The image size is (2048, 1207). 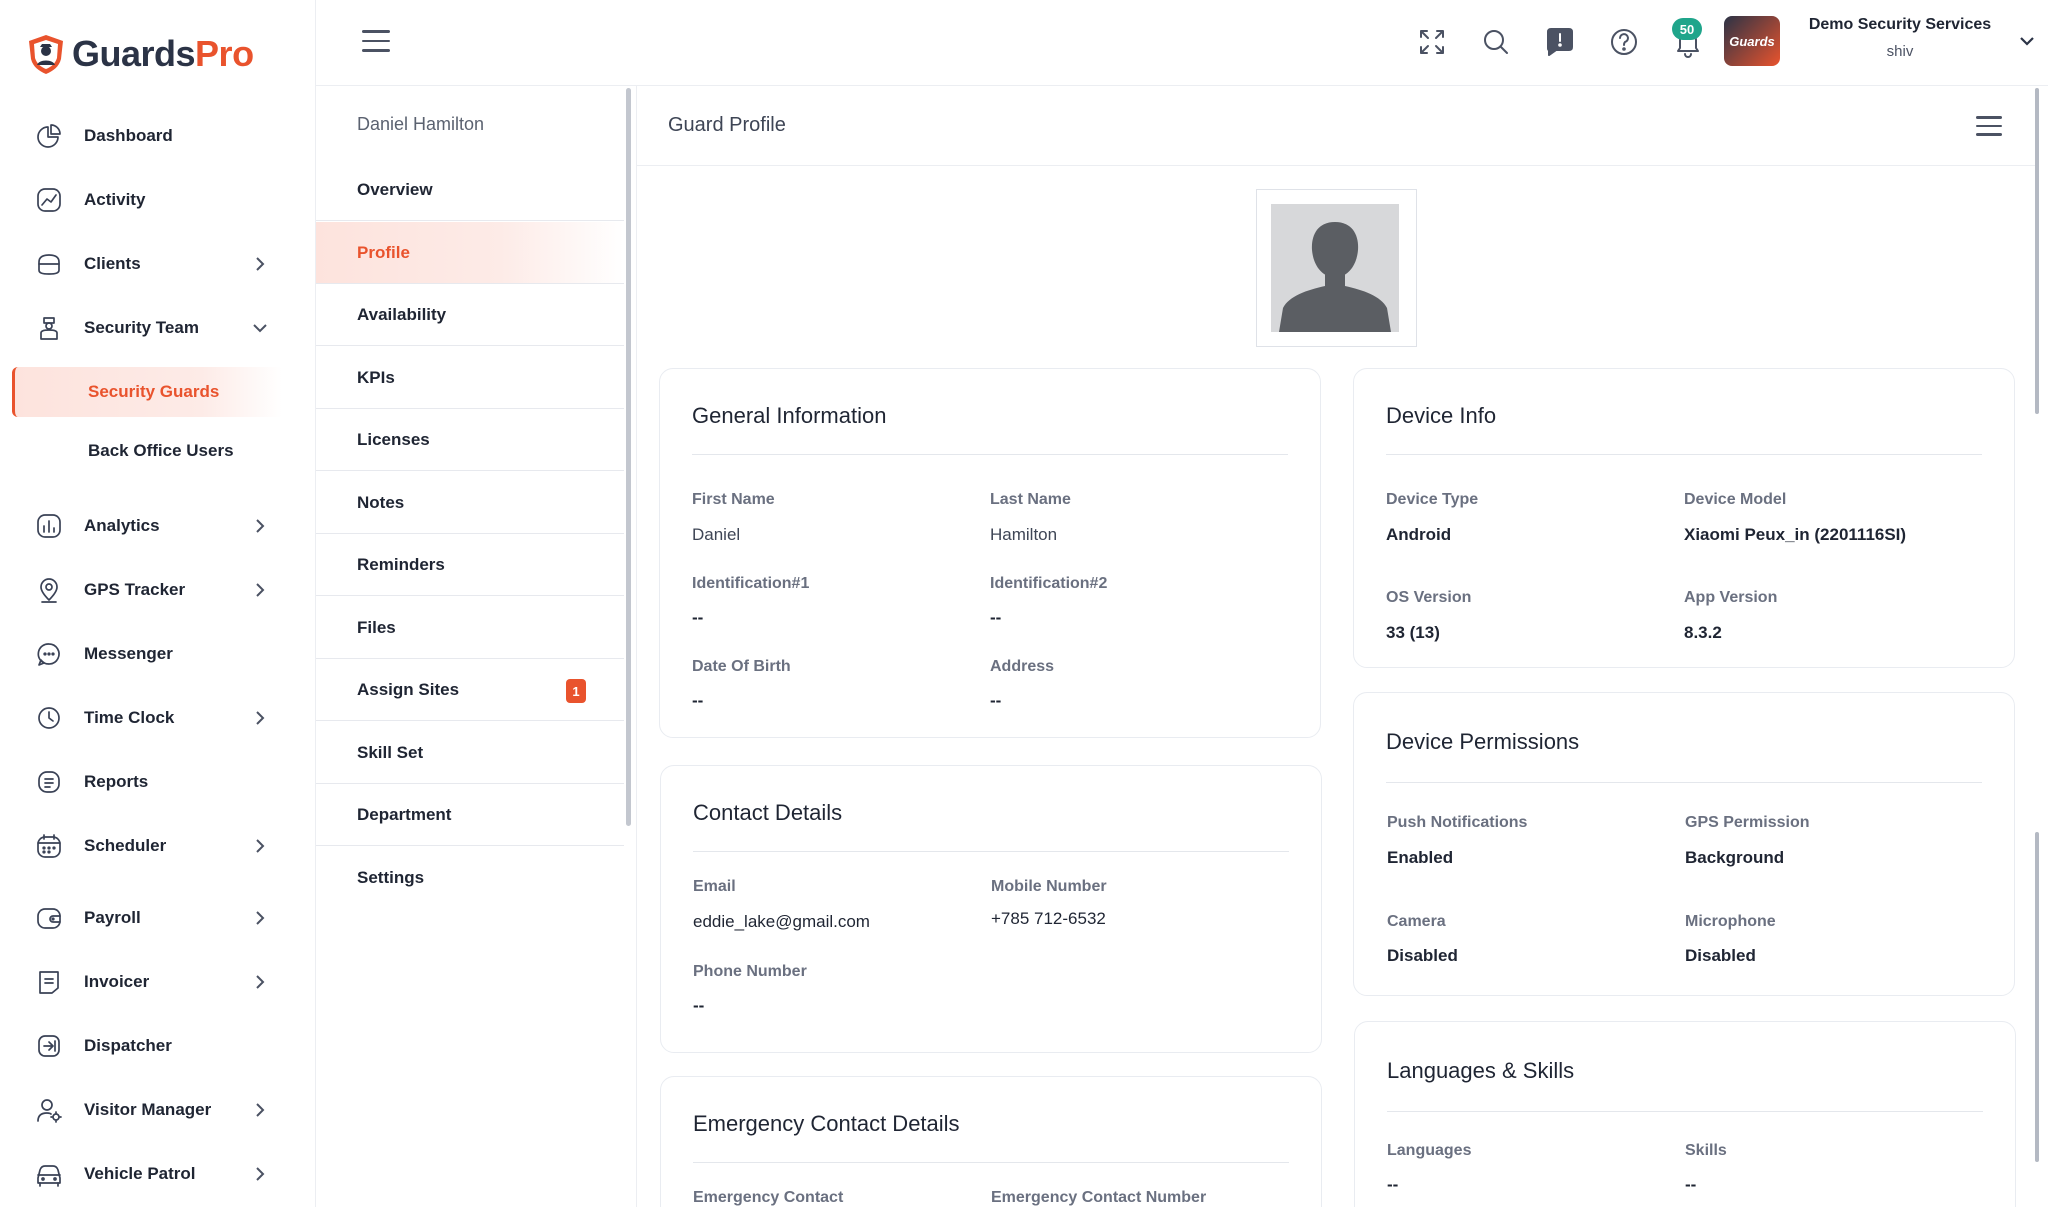 What do you see at coordinates (1624, 42) in the screenshot?
I see `help-icon` at bounding box center [1624, 42].